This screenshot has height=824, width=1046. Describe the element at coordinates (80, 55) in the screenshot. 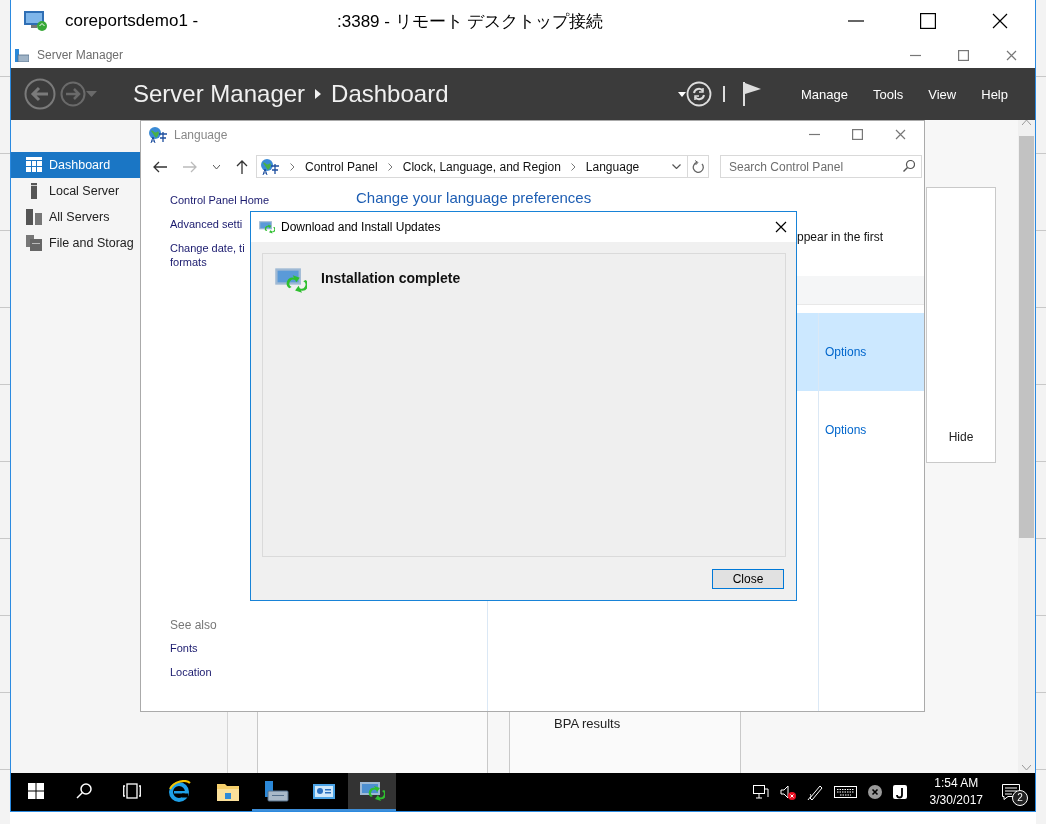

I see `window-title: Server Manager` at that location.